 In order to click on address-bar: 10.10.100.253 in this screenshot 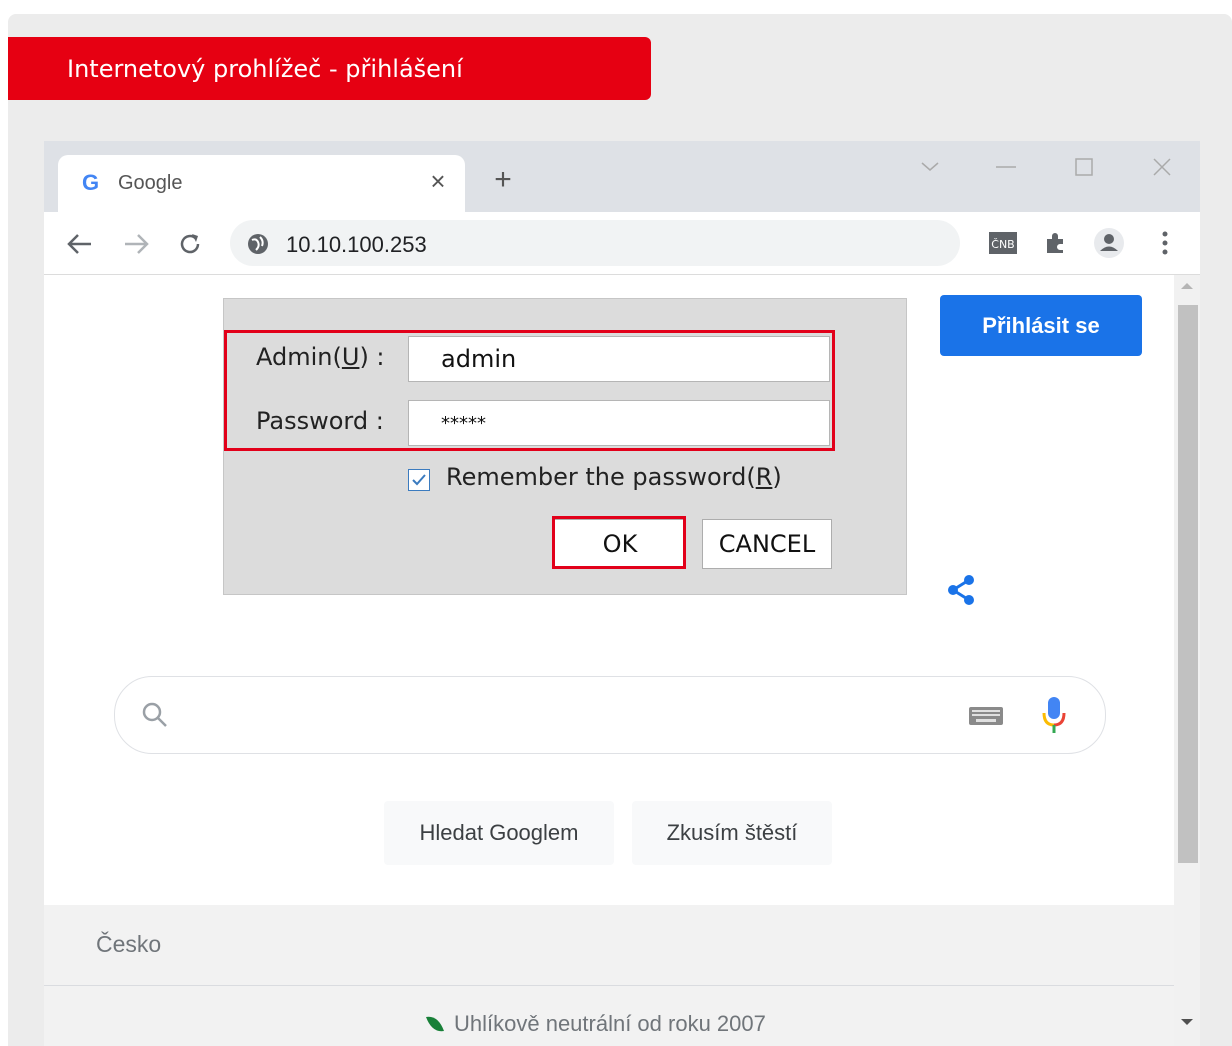, I will do `click(595, 243)`.